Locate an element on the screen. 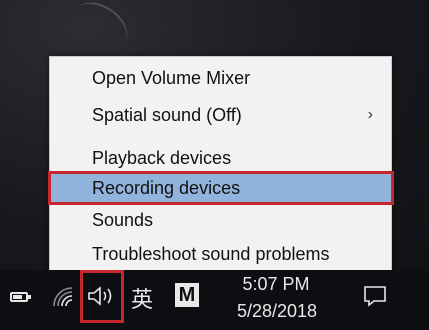  ime-icon: 英 is located at coordinates (142, 298).